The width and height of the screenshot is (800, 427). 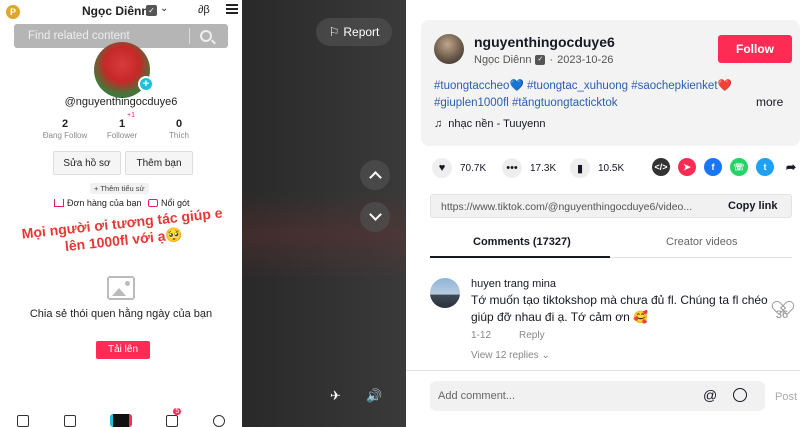 I want to click on post-date: 2023-10-26, so click(x=585, y=60).